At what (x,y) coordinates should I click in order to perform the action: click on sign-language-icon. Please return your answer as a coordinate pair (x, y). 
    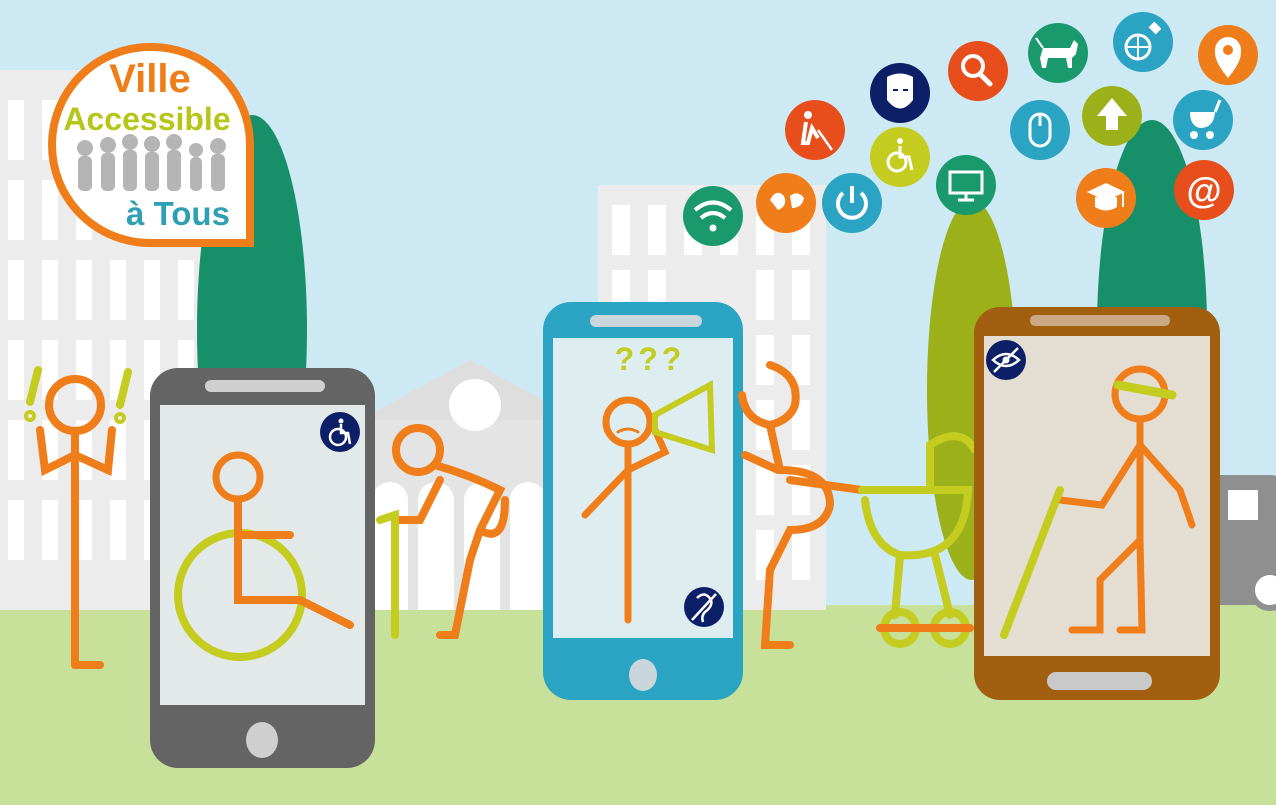
    Looking at the image, I should click on (786, 203).